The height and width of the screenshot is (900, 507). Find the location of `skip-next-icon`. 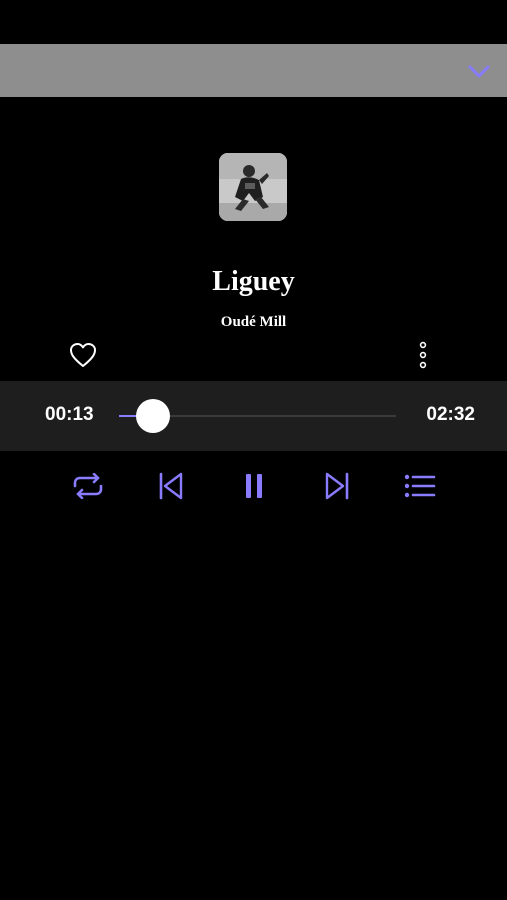

skip-next-icon is located at coordinates (337, 486).